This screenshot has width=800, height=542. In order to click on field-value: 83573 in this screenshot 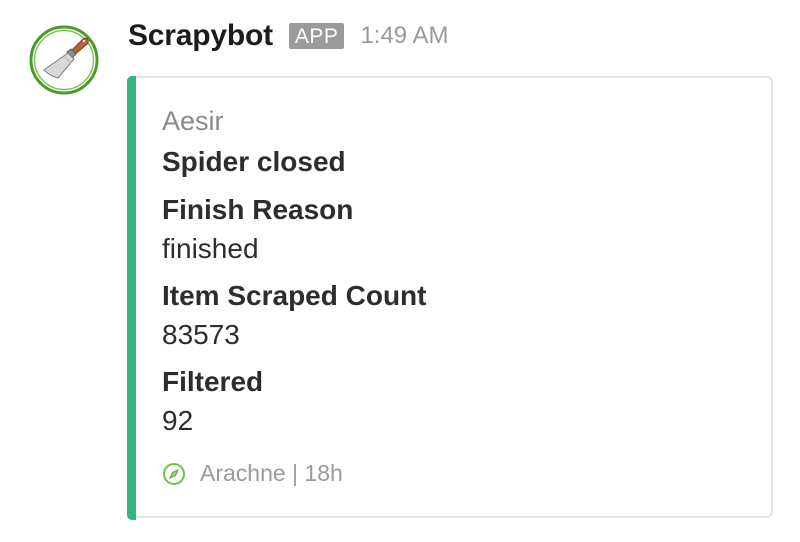, I will do `click(201, 334)`.